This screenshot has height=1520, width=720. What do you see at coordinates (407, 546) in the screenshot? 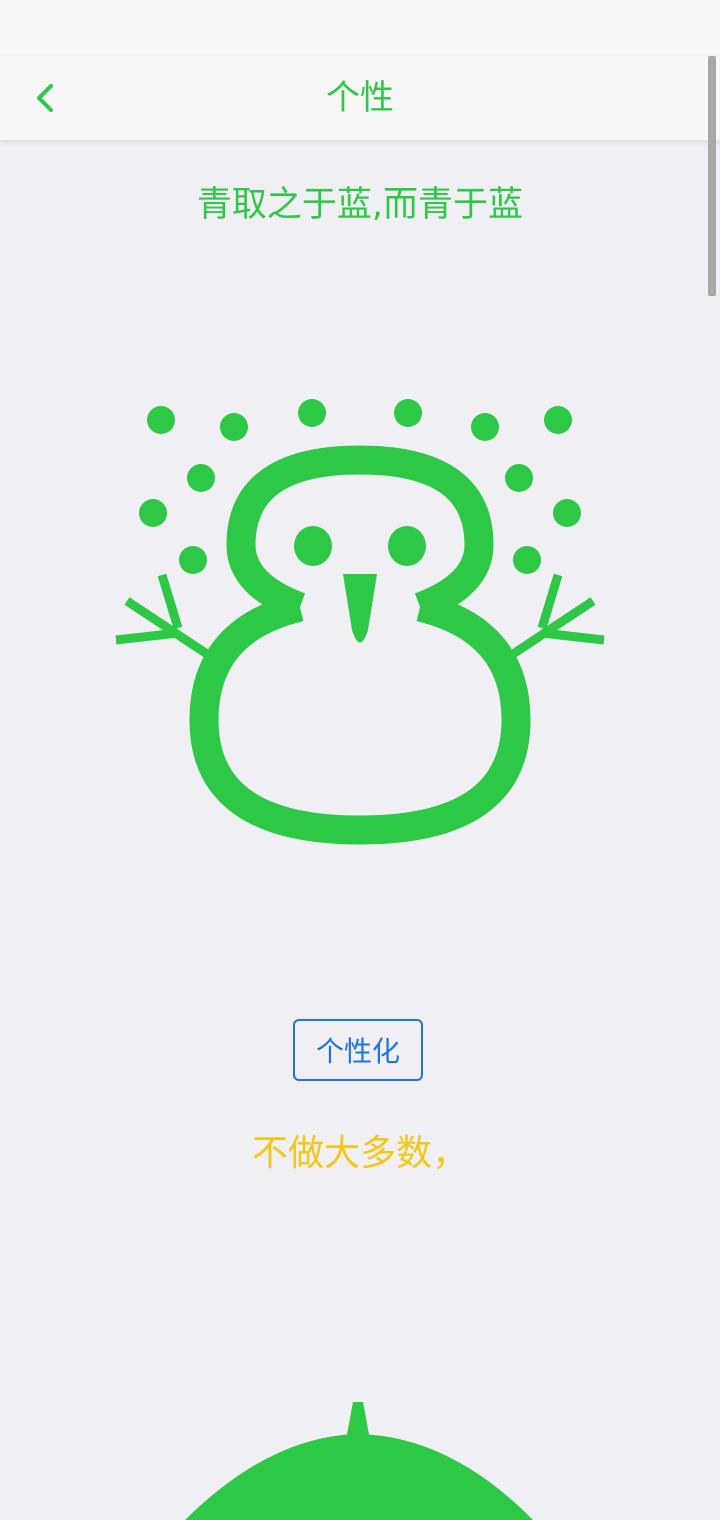
I see `snowman-right-eye` at bounding box center [407, 546].